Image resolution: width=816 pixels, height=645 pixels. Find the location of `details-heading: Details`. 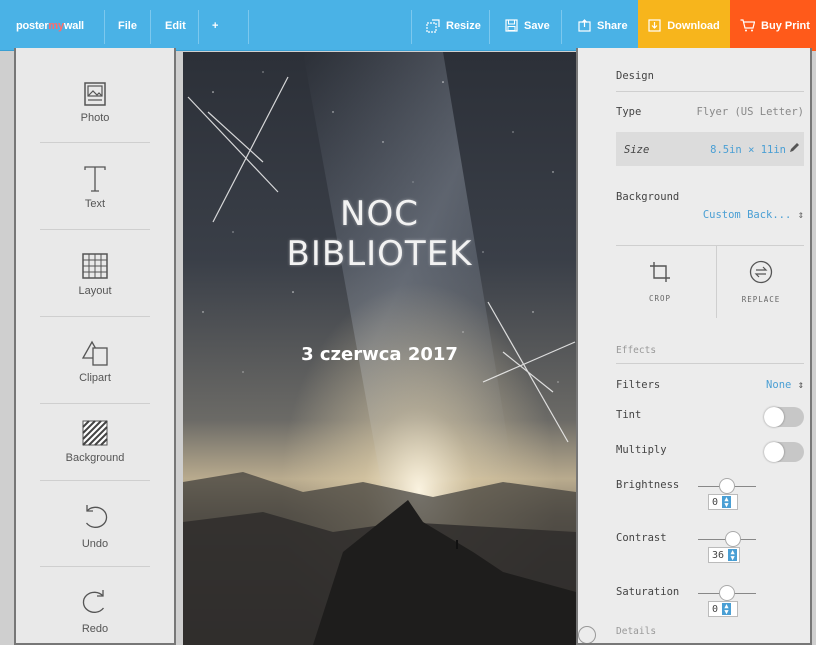

details-heading: Details is located at coordinates (636, 631).